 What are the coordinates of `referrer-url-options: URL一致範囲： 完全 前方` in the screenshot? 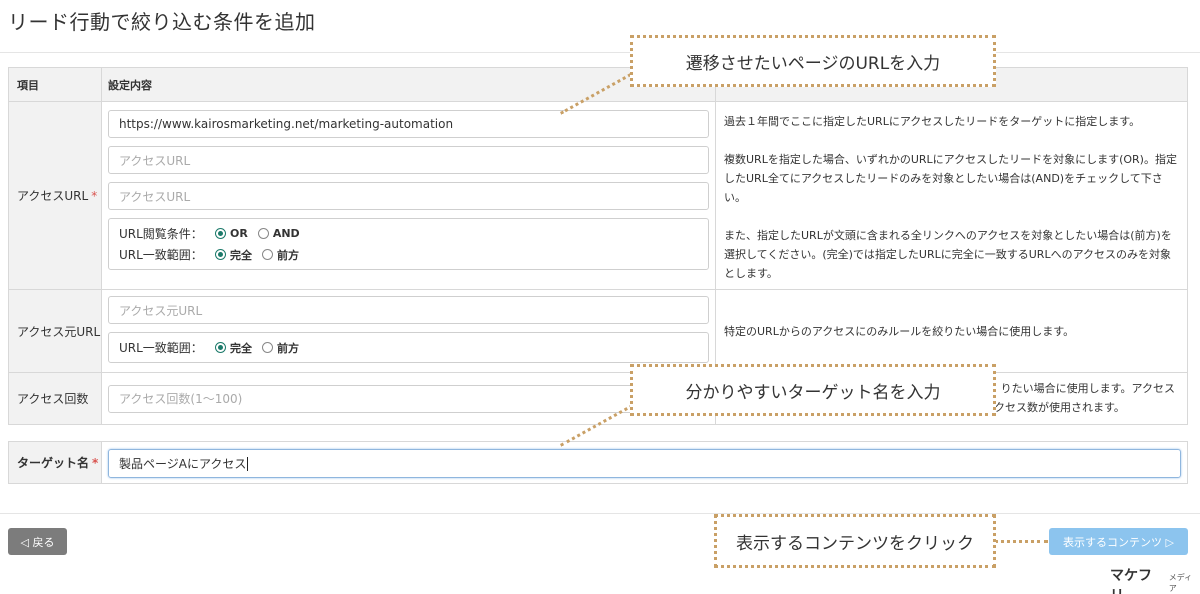 It's located at (408, 347).